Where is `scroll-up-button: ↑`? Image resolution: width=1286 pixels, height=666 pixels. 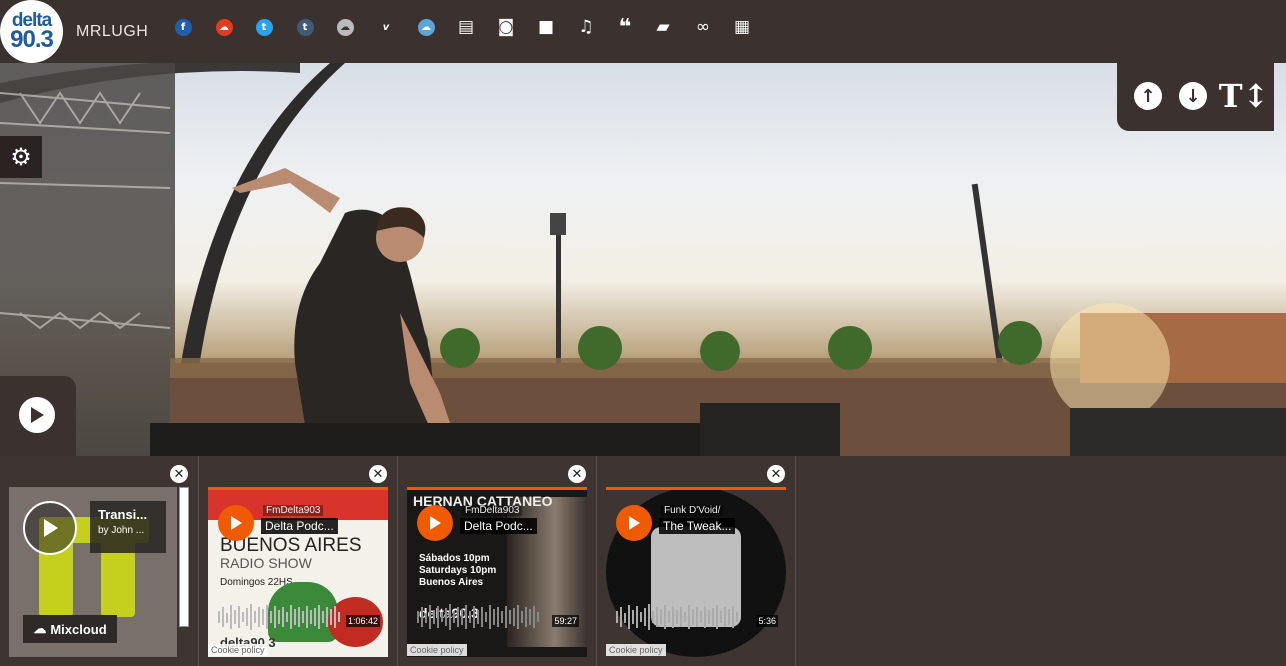
scroll-up-button: ↑ is located at coordinates (1148, 96).